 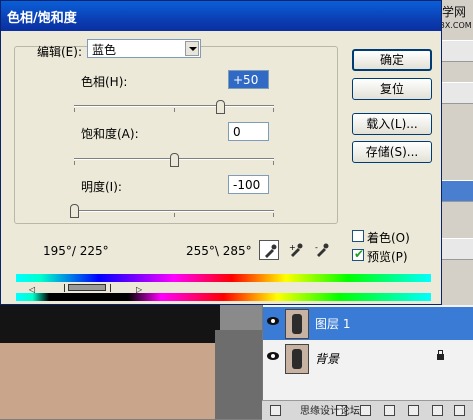 What do you see at coordinates (76, 251) in the screenshot?
I see `range-left-values: 195°/ 225°` at bounding box center [76, 251].